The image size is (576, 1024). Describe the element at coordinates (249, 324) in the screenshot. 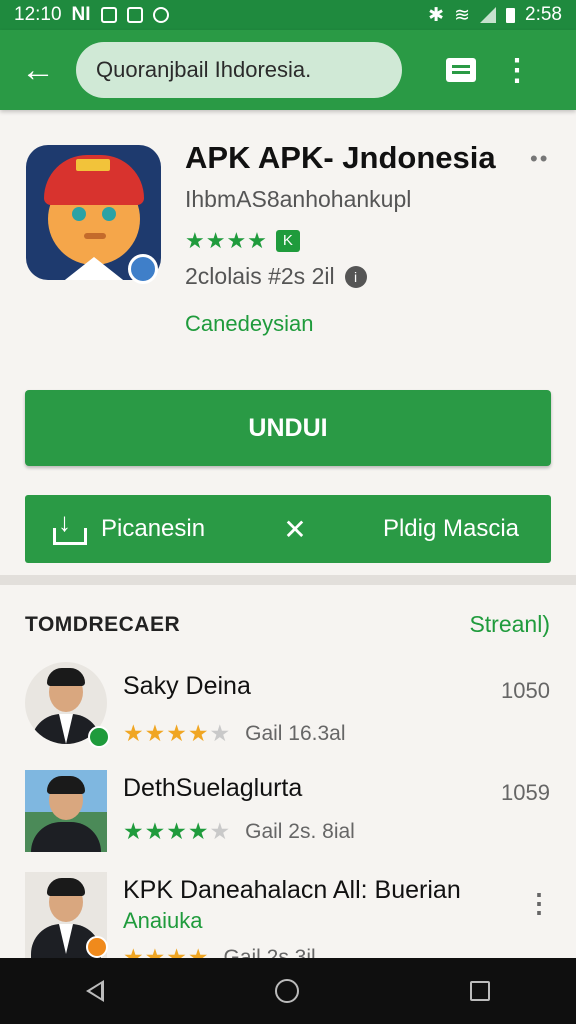

I see `app-category: Canedeysian` at that location.